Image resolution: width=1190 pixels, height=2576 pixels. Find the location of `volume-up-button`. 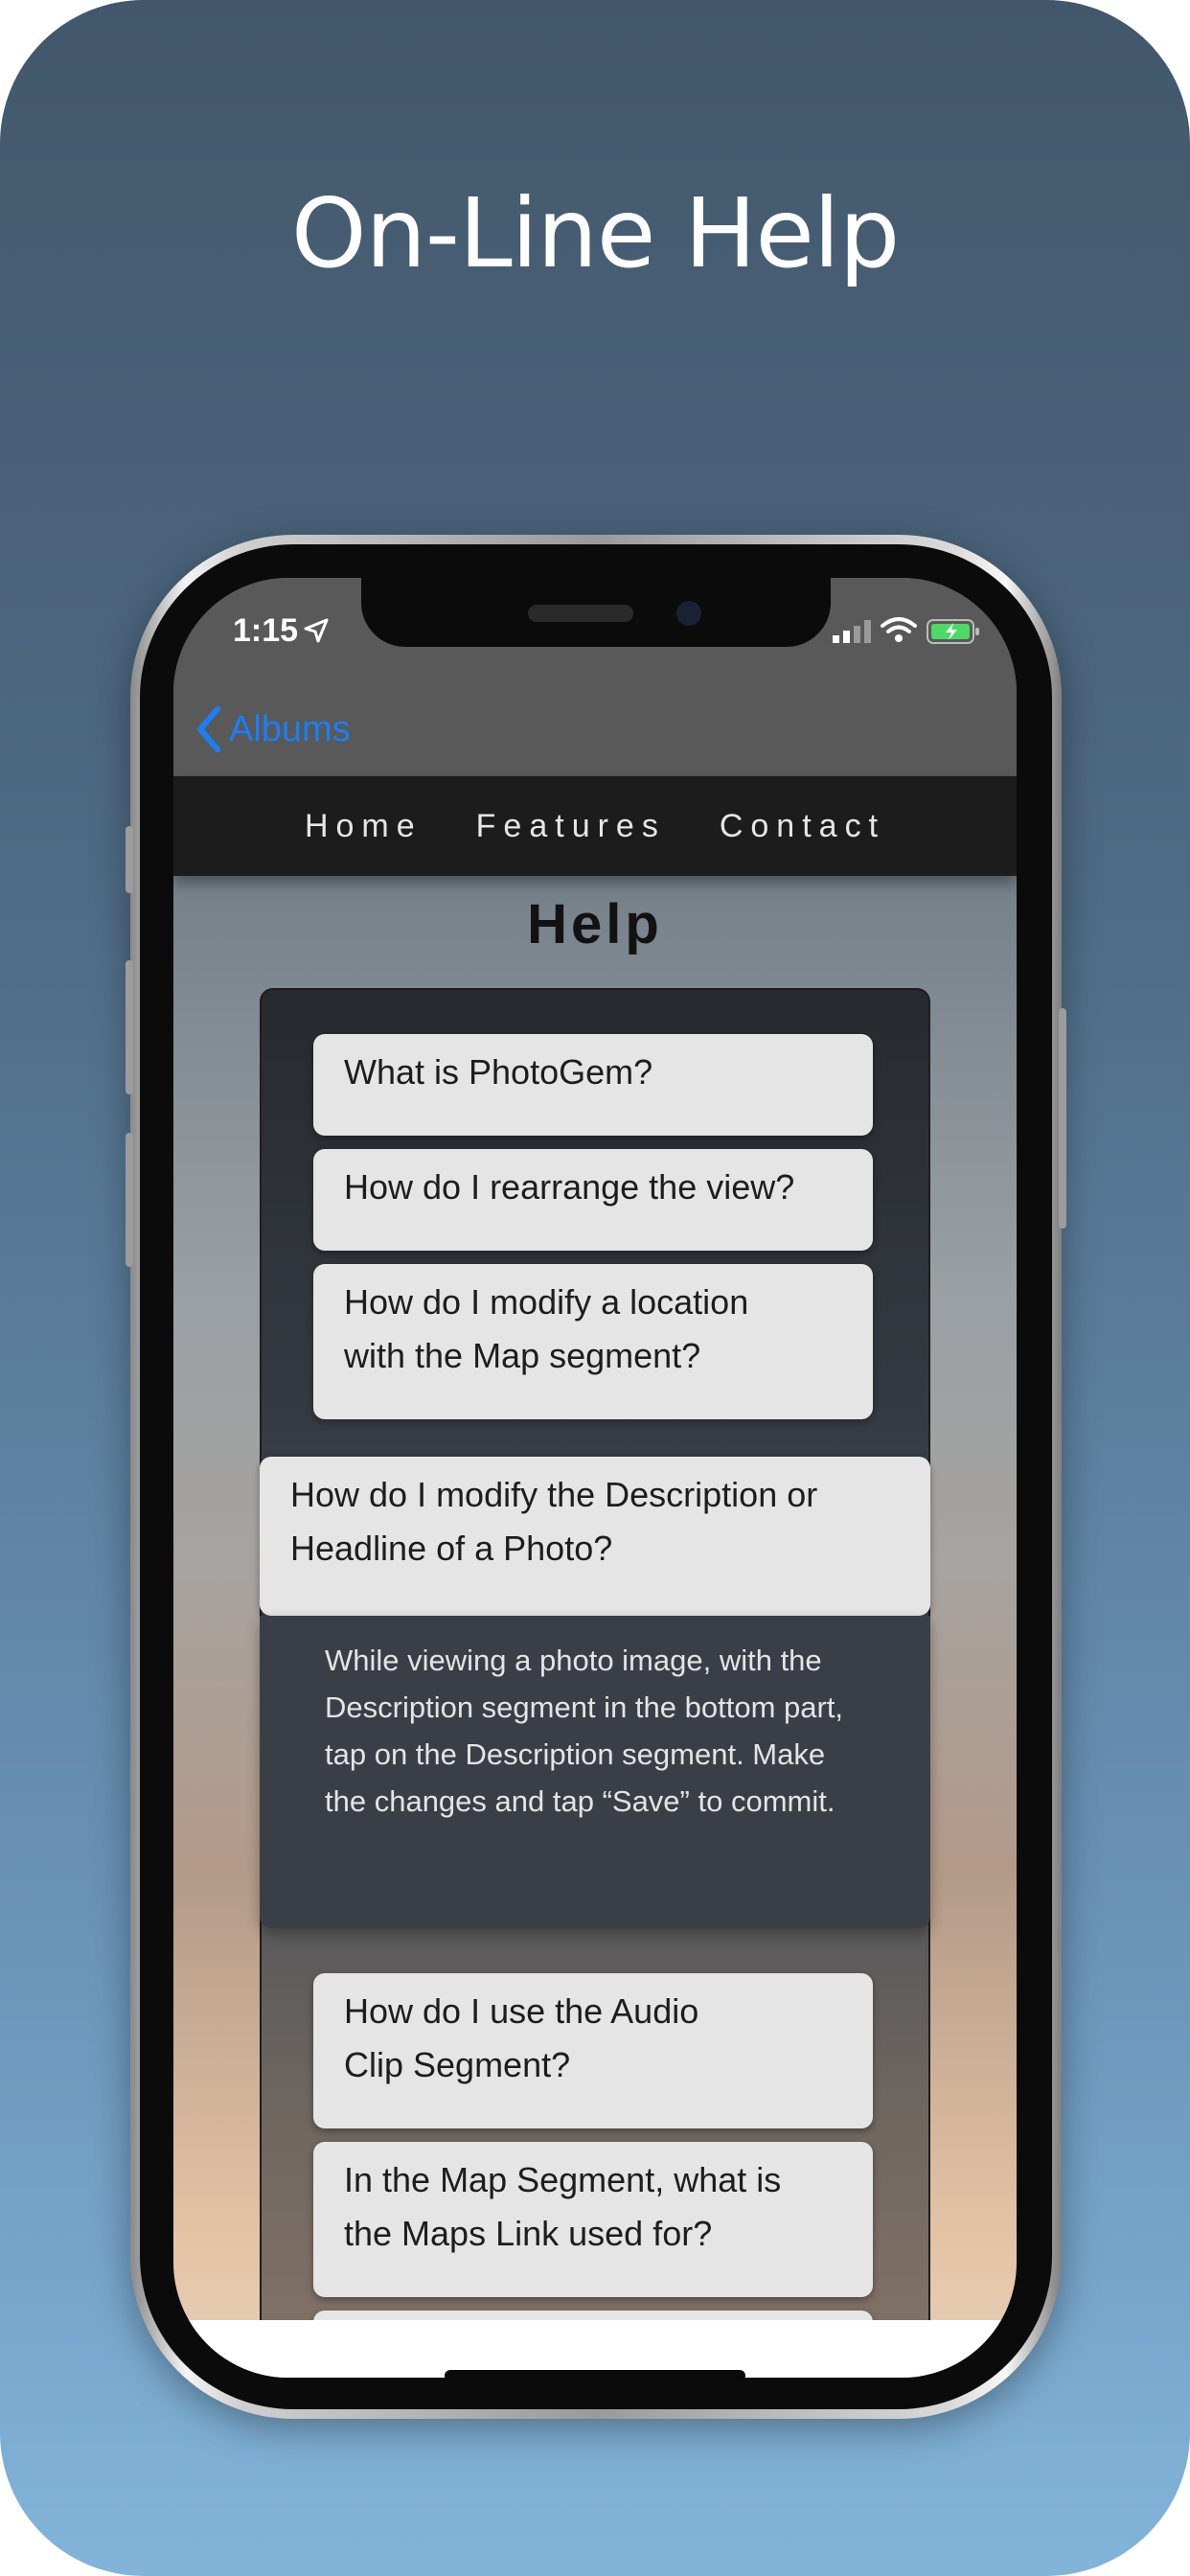

volume-up-button is located at coordinates (129, 1027).